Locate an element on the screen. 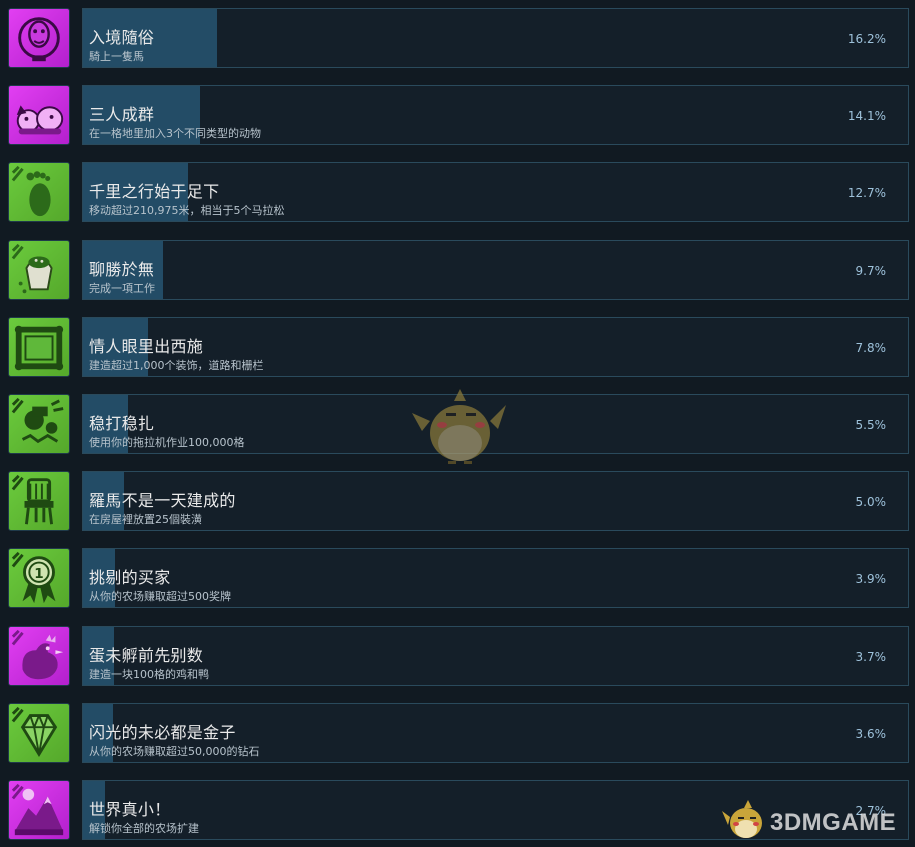 The width and height of the screenshot is (915, 847). achievement-title: 羅馬不是一天建成的 is located at coordinates (162, 501).